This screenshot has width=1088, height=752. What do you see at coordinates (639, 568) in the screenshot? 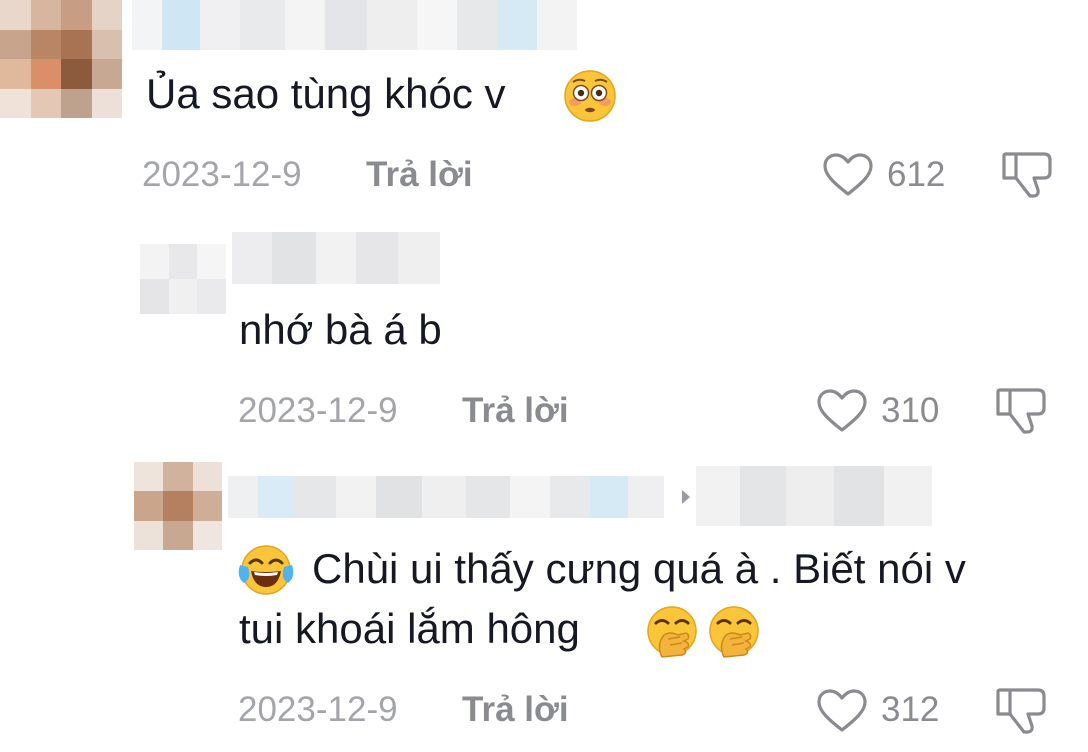
I see `comment-text-line1: Chùi ui thấy cưng quá à . Biết nói v` at bounding box center [639, 568].